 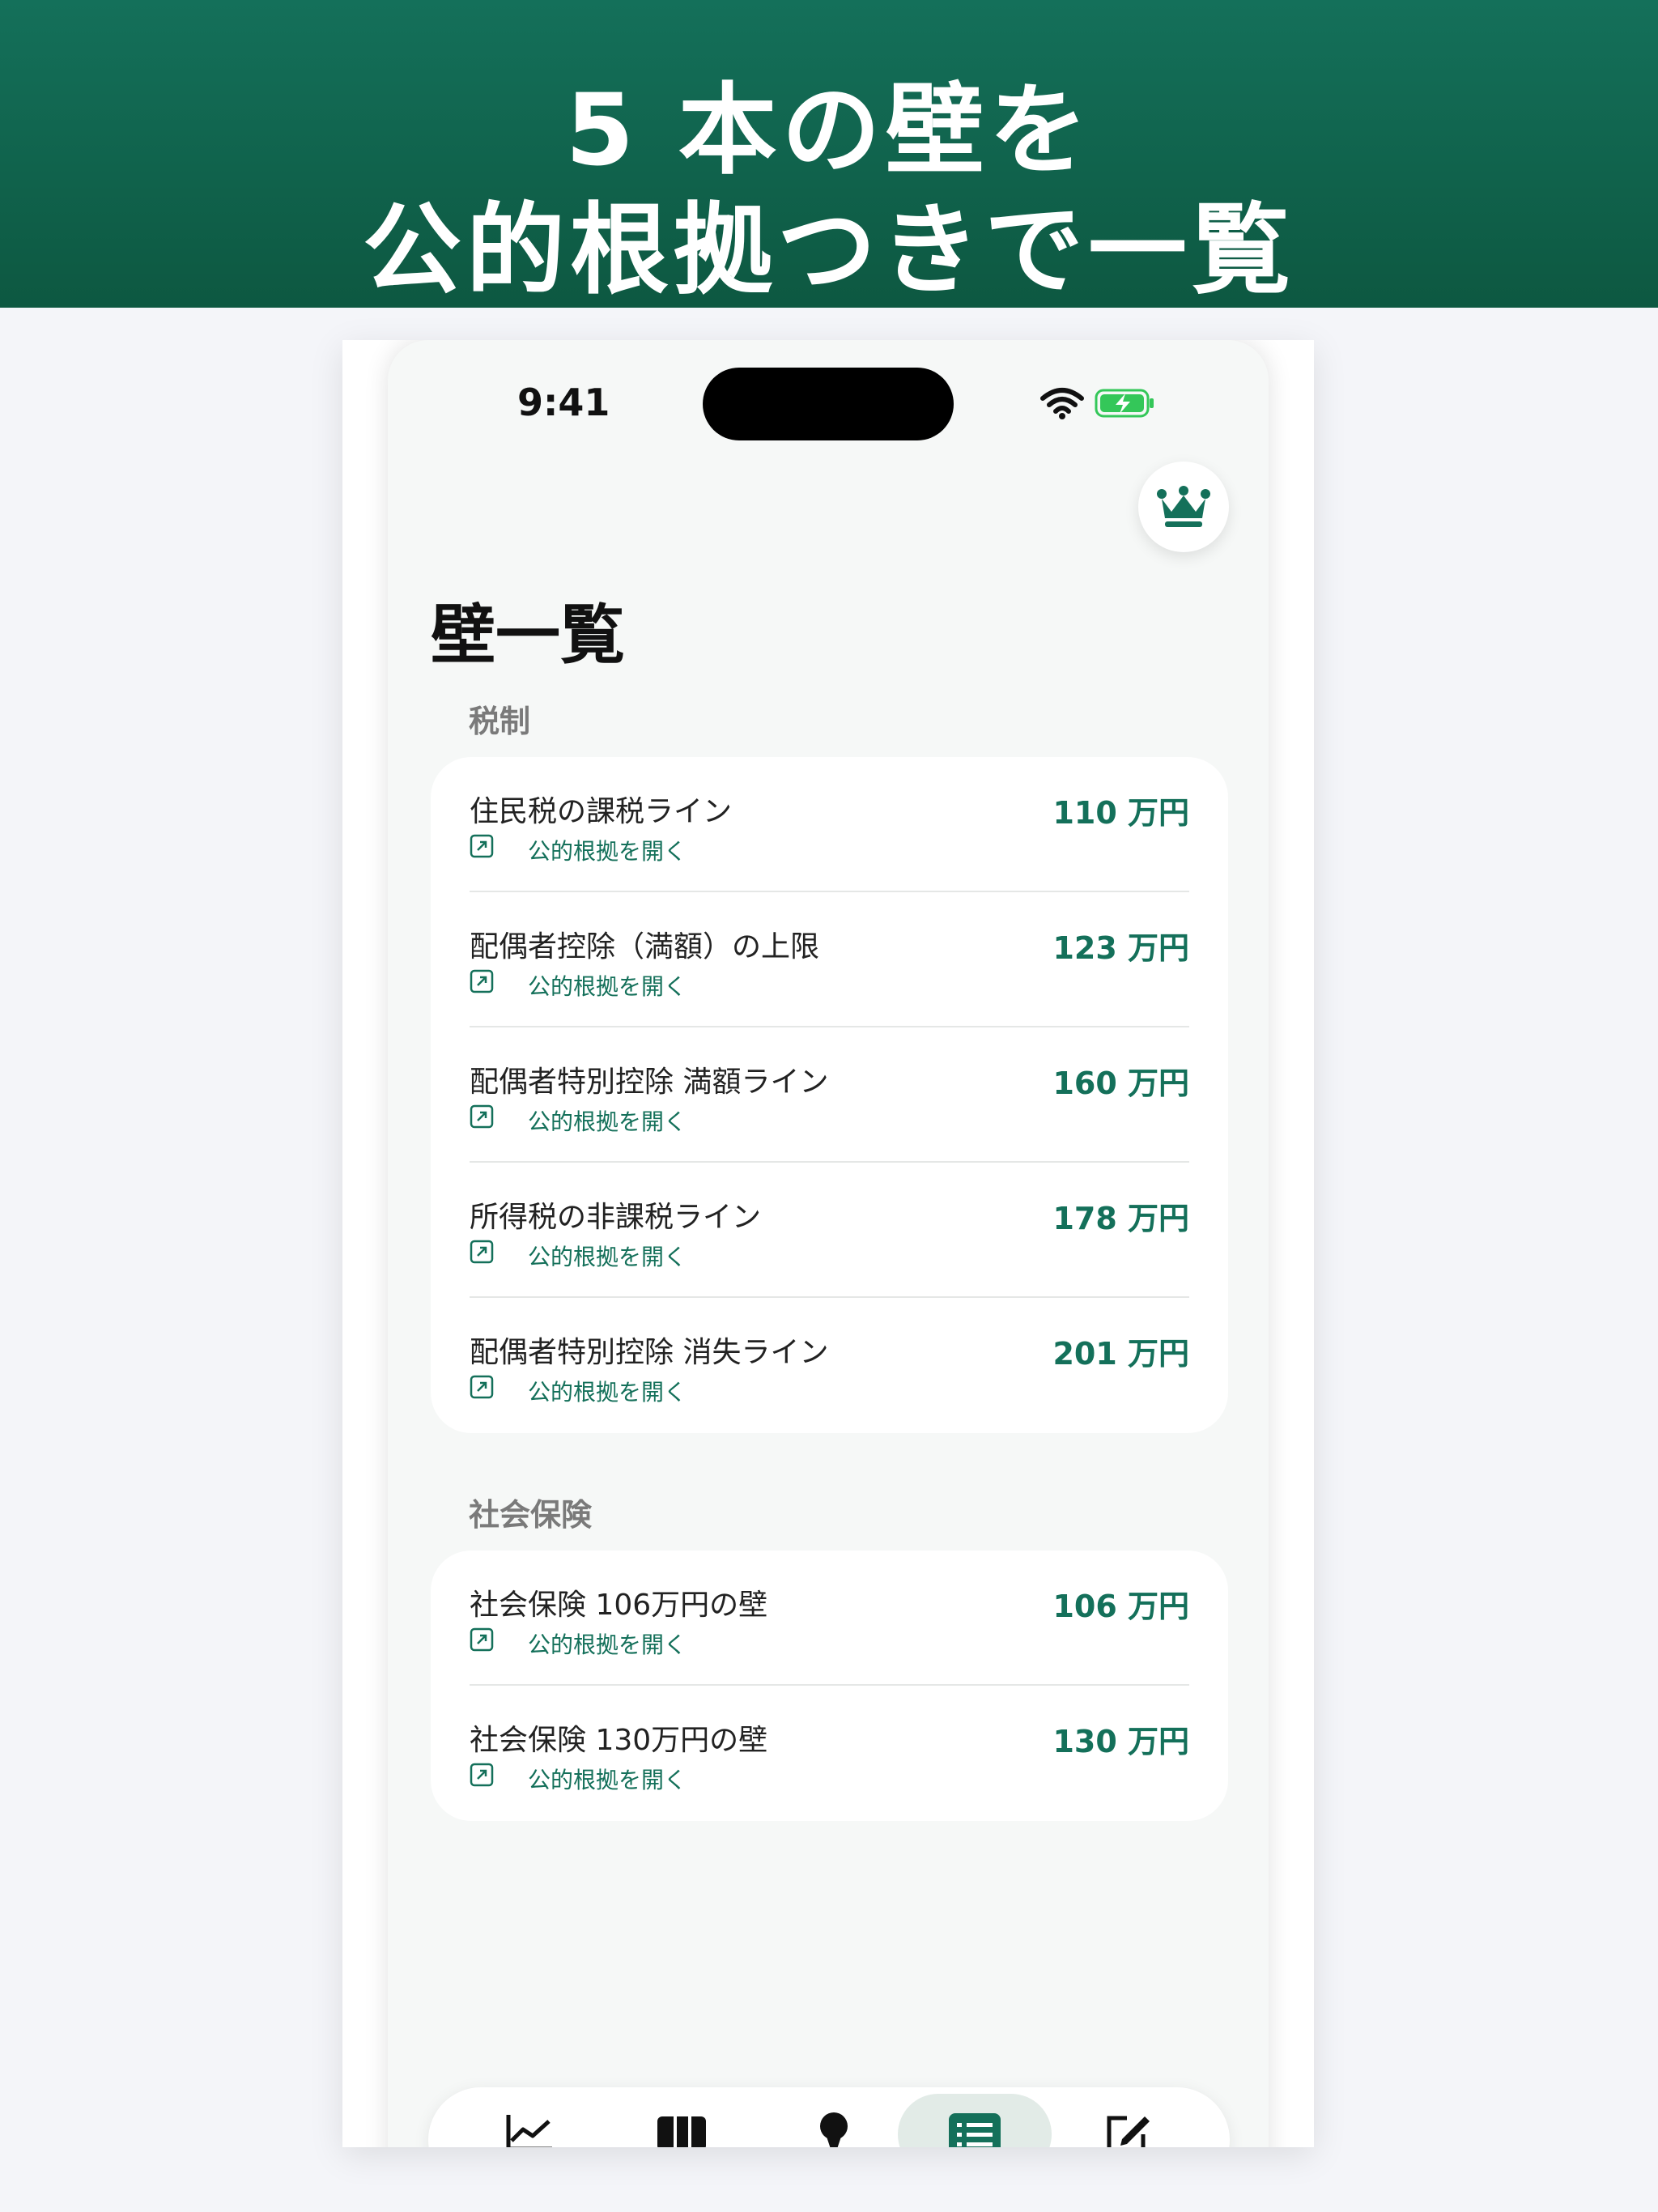 I want to click on chart-line-icon, so click(x=529, y=2131).